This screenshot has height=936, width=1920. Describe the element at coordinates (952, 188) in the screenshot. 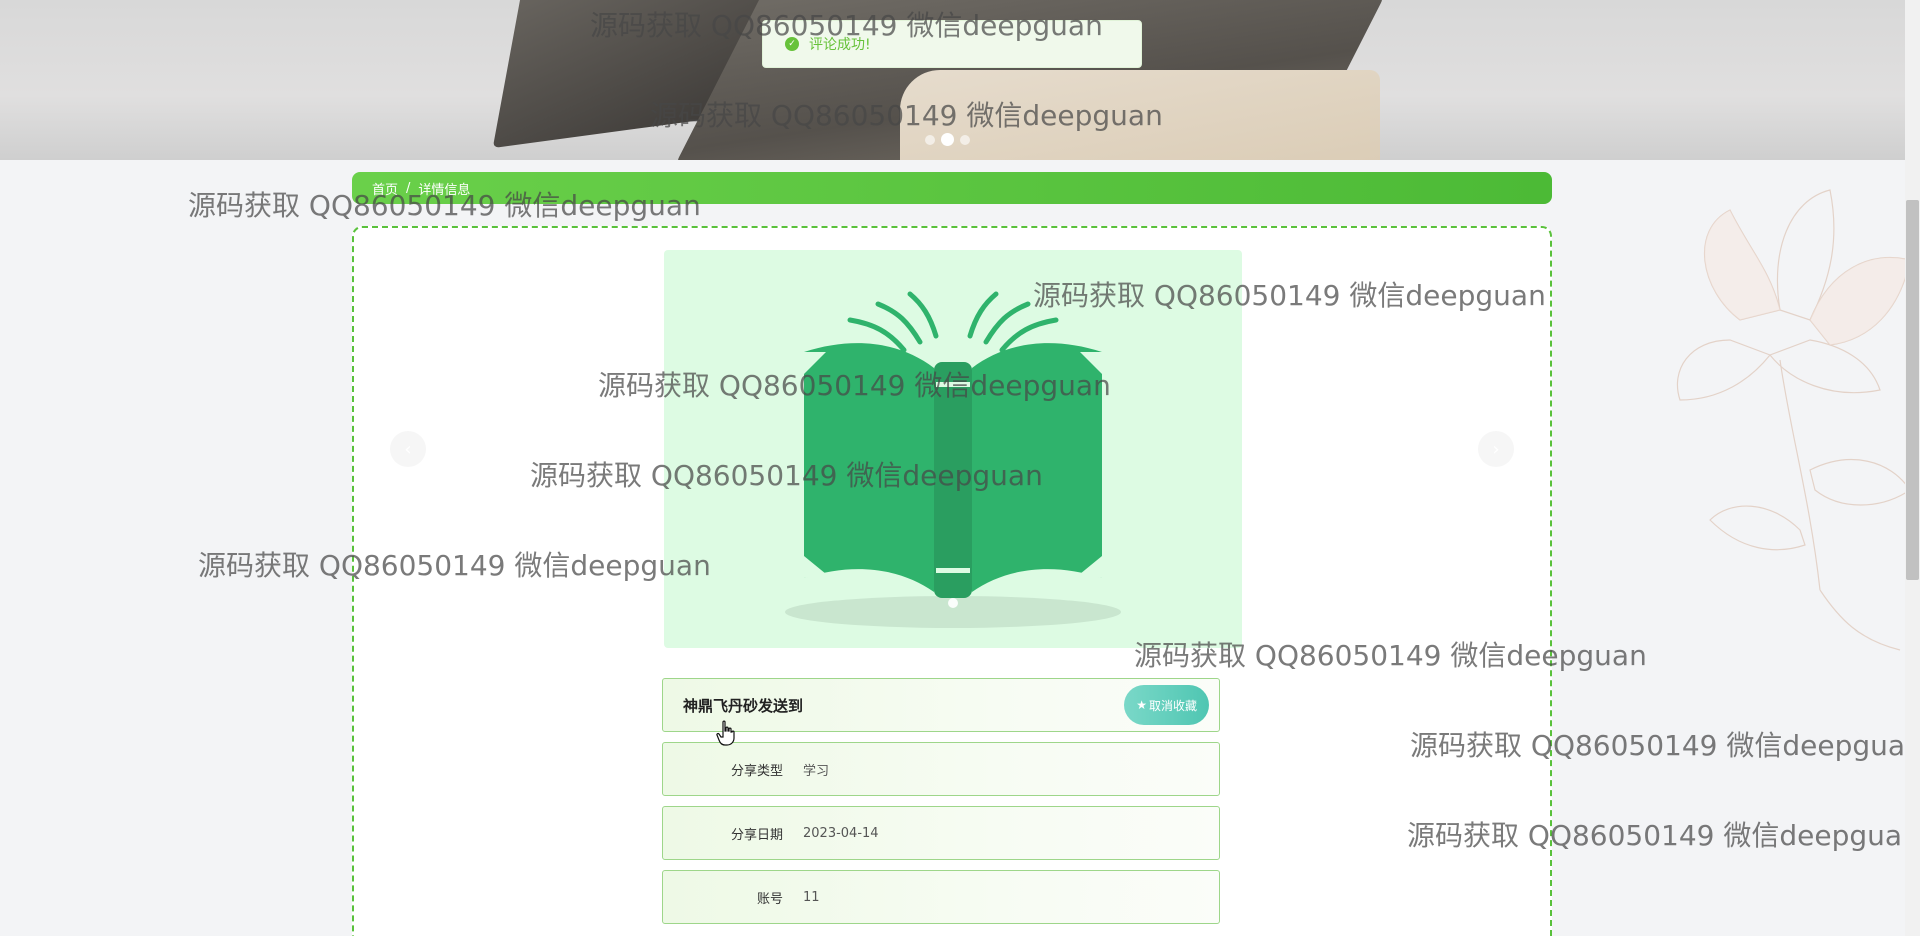

I see `breadcrumb: 首页 / 详情信息` at that location.